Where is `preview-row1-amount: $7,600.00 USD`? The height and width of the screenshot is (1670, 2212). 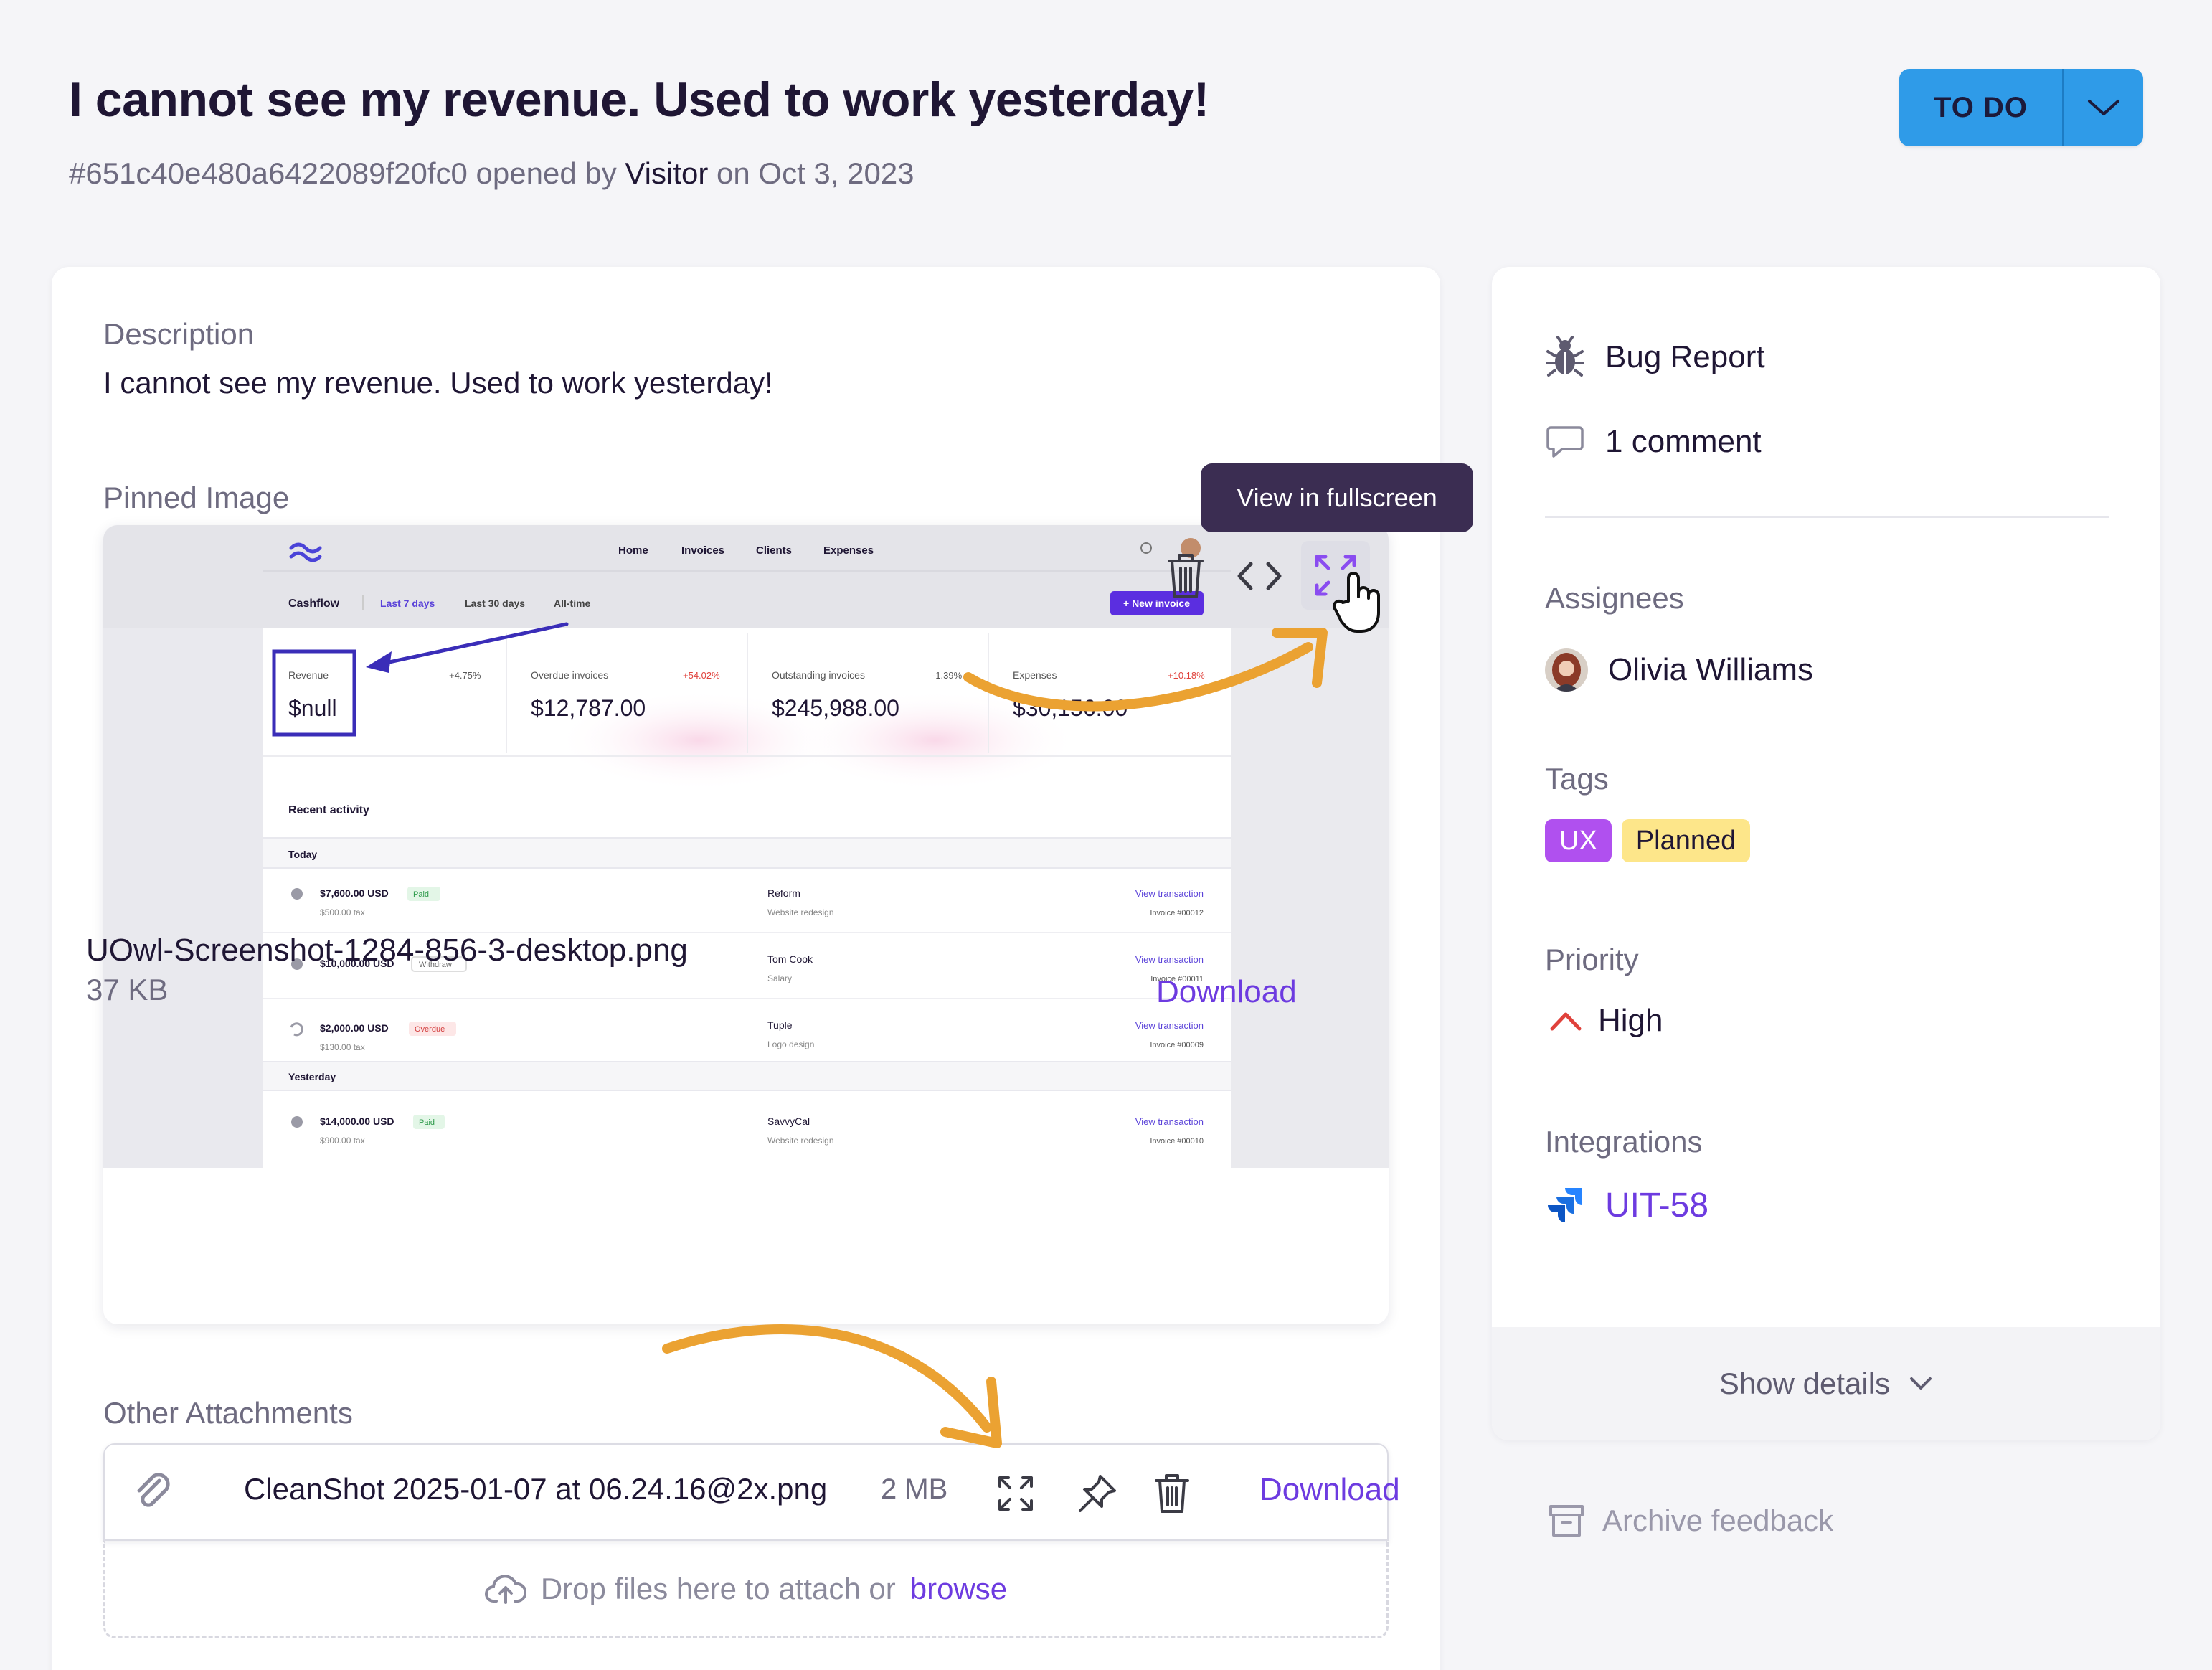 preview-row1-amount: $7,600.00 USD is located at coordinates (354, 893).